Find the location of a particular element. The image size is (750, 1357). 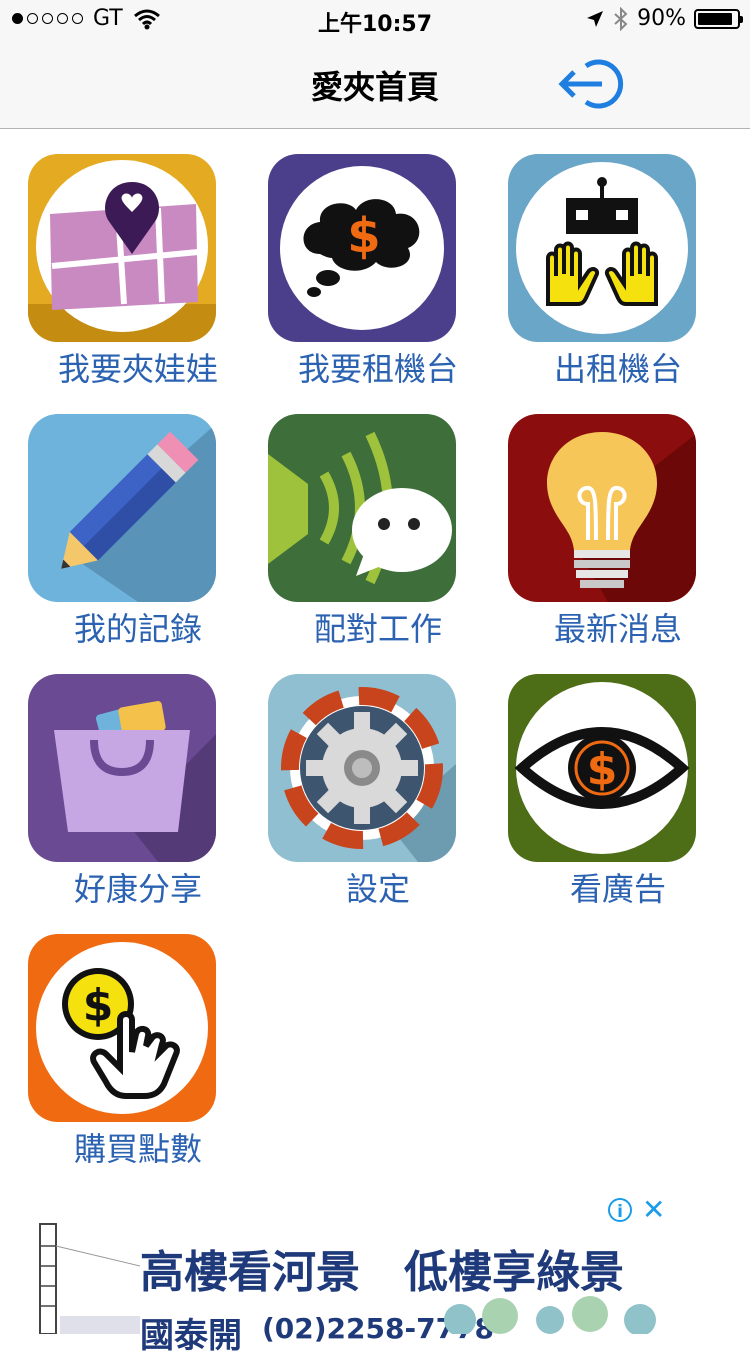

menu-item-watch-ads: $ 看廣告 is located at coordinates (608, 789).